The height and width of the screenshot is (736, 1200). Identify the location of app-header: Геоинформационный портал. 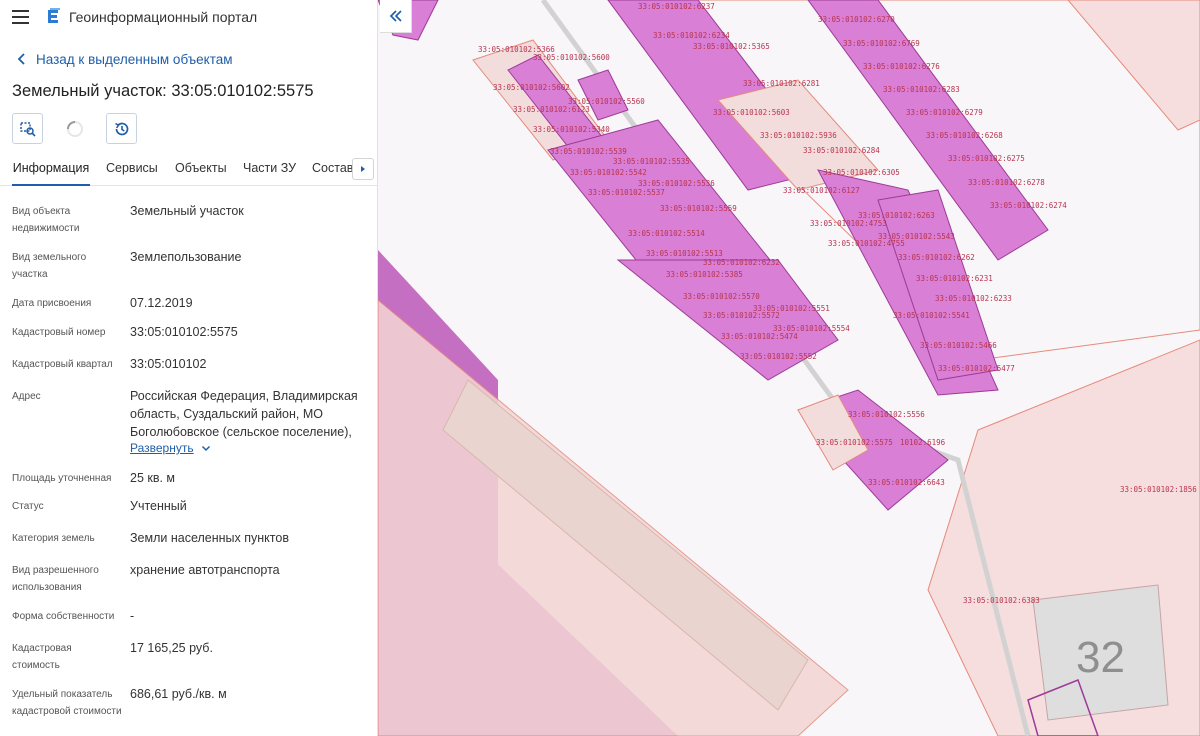
(188, 17).